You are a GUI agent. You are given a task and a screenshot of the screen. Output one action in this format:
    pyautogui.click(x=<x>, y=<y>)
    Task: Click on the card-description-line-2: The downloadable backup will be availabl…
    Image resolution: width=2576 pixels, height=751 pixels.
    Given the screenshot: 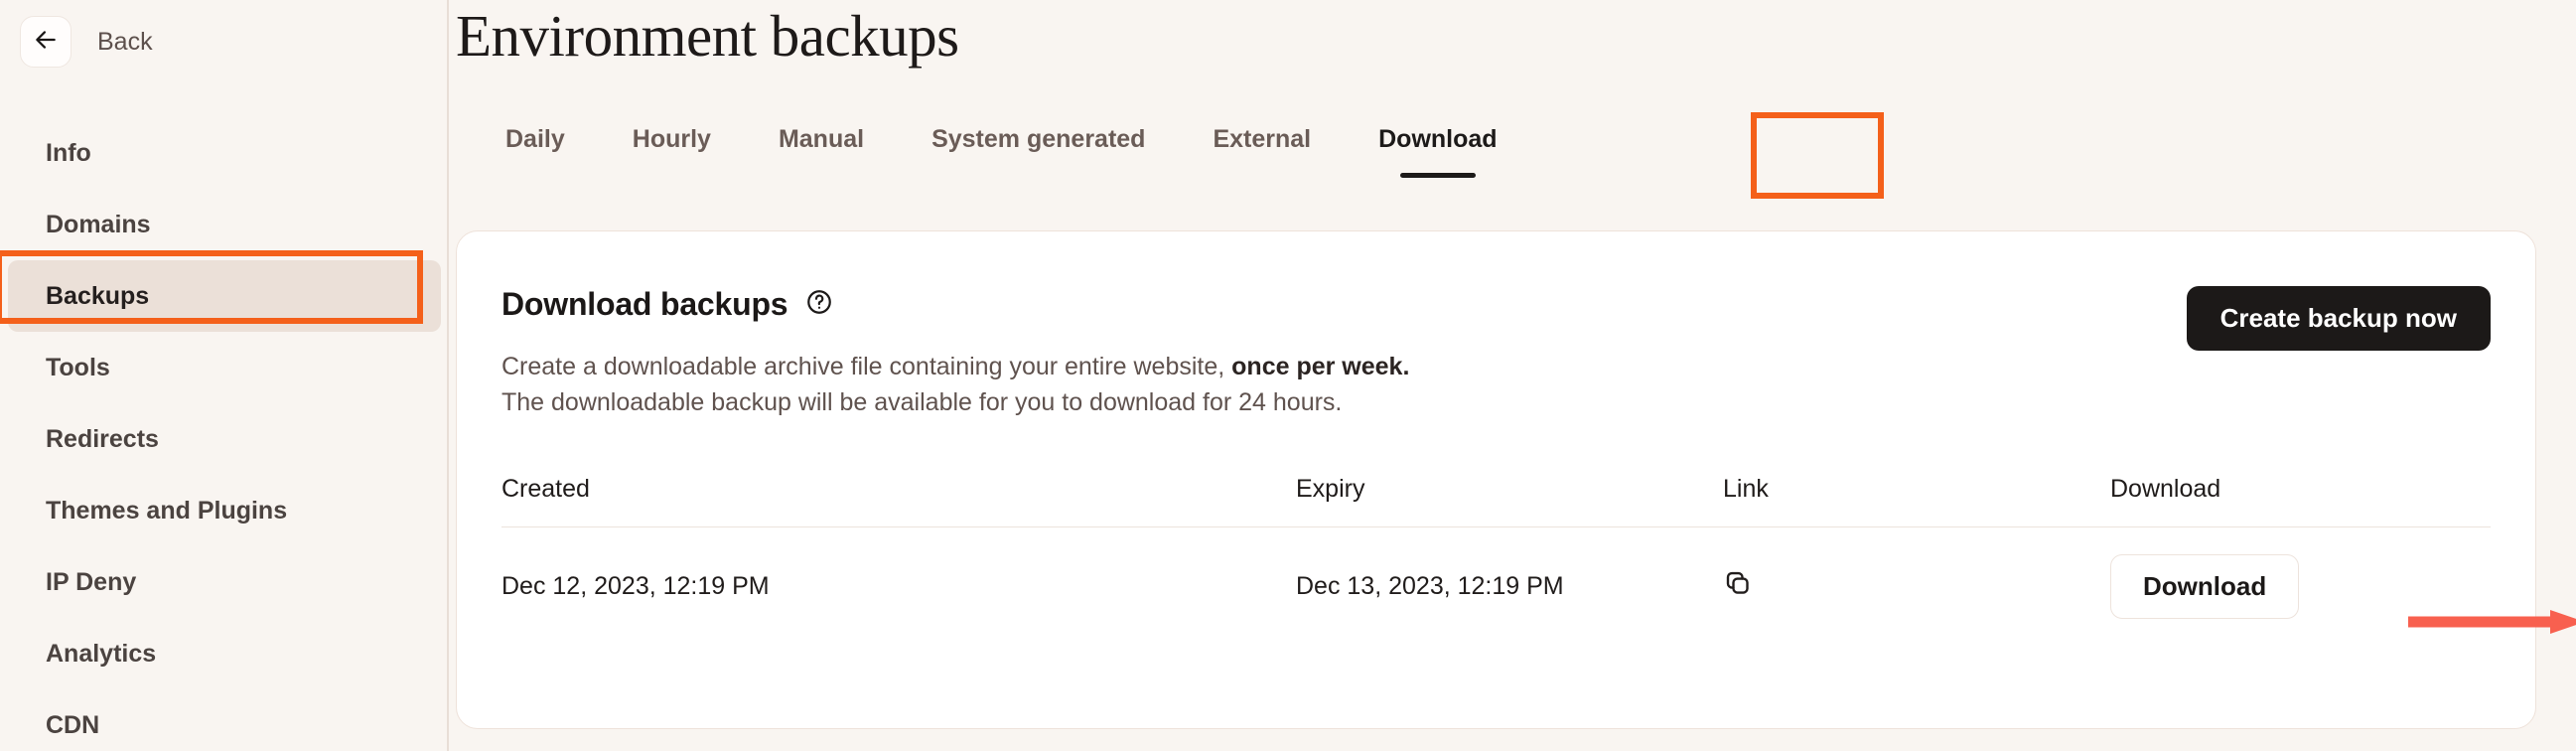 What is the action you would take?
    pyautogui.click(x=922, y=402)
    